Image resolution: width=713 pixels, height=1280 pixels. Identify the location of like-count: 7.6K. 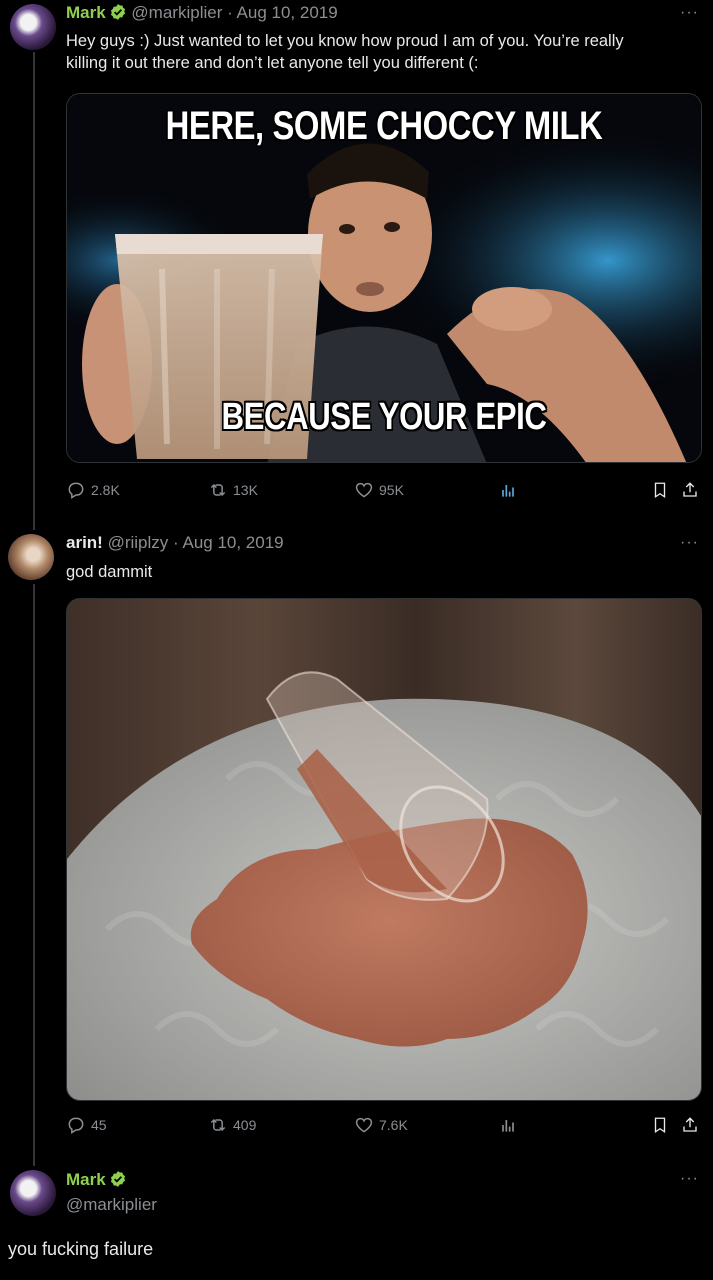
(393, 1125).